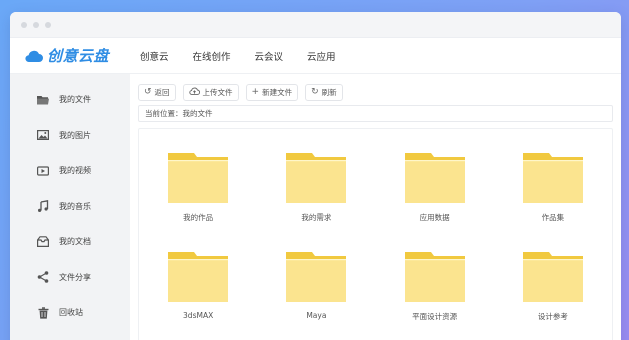 This screenshot has width=629, height=340. I want to click on folder-item: 我的作品, so click(198, 202).